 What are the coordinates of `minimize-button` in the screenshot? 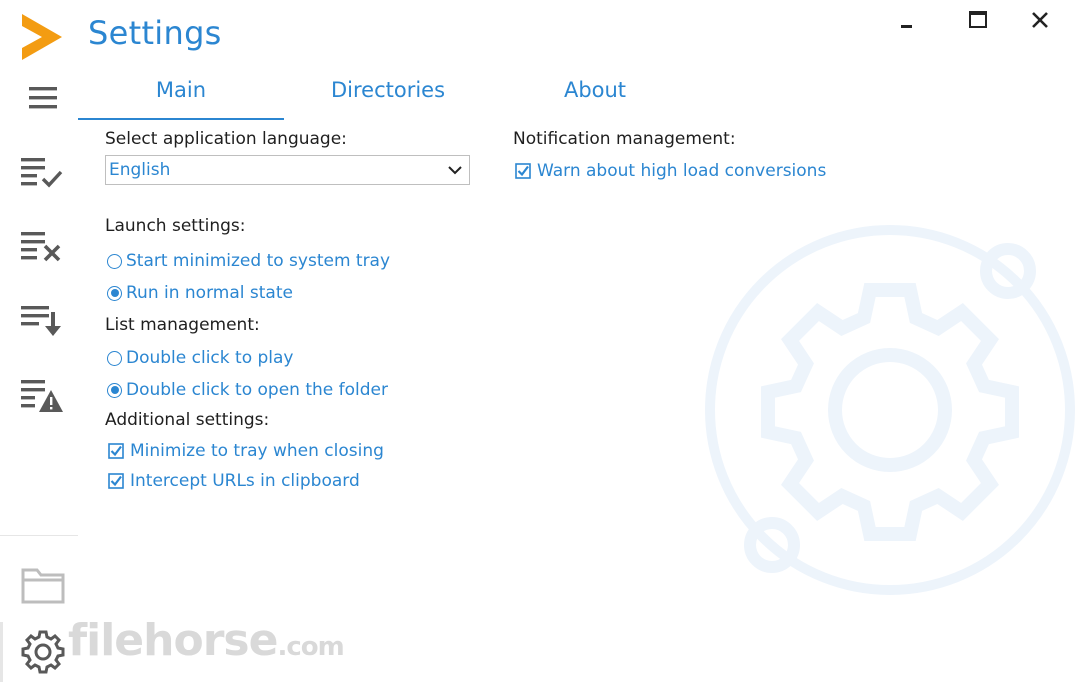 It's located at (907, 22).